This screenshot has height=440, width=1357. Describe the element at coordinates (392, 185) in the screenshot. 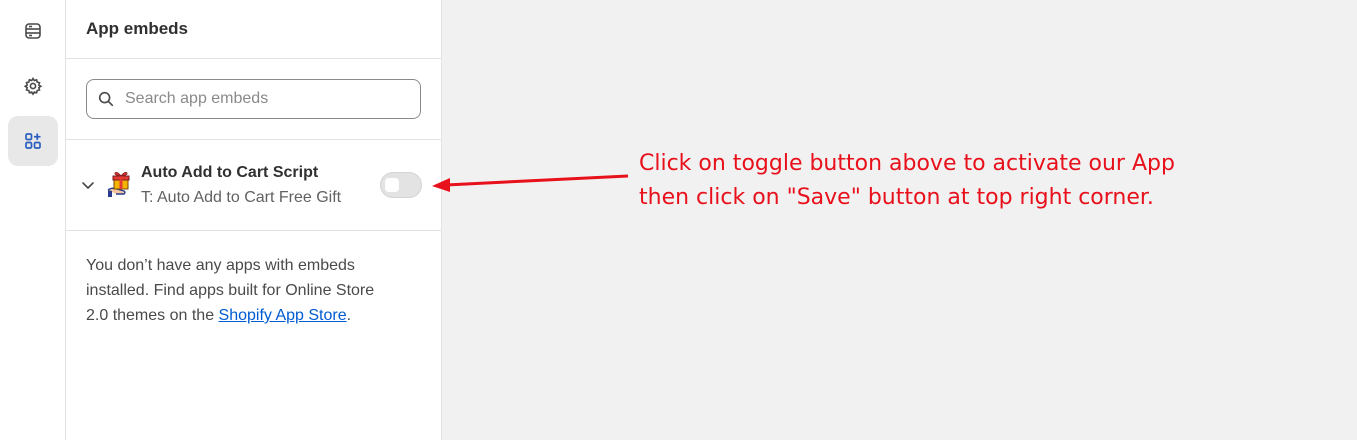

I see `toggle-knob` at that location.